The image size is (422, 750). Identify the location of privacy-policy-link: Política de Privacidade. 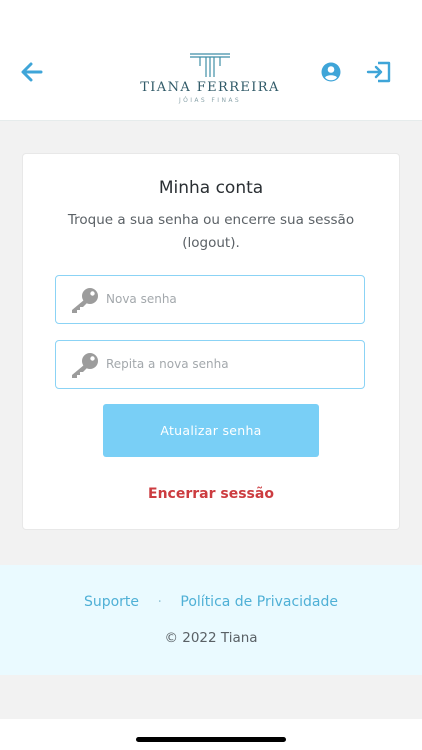
(259, 602).